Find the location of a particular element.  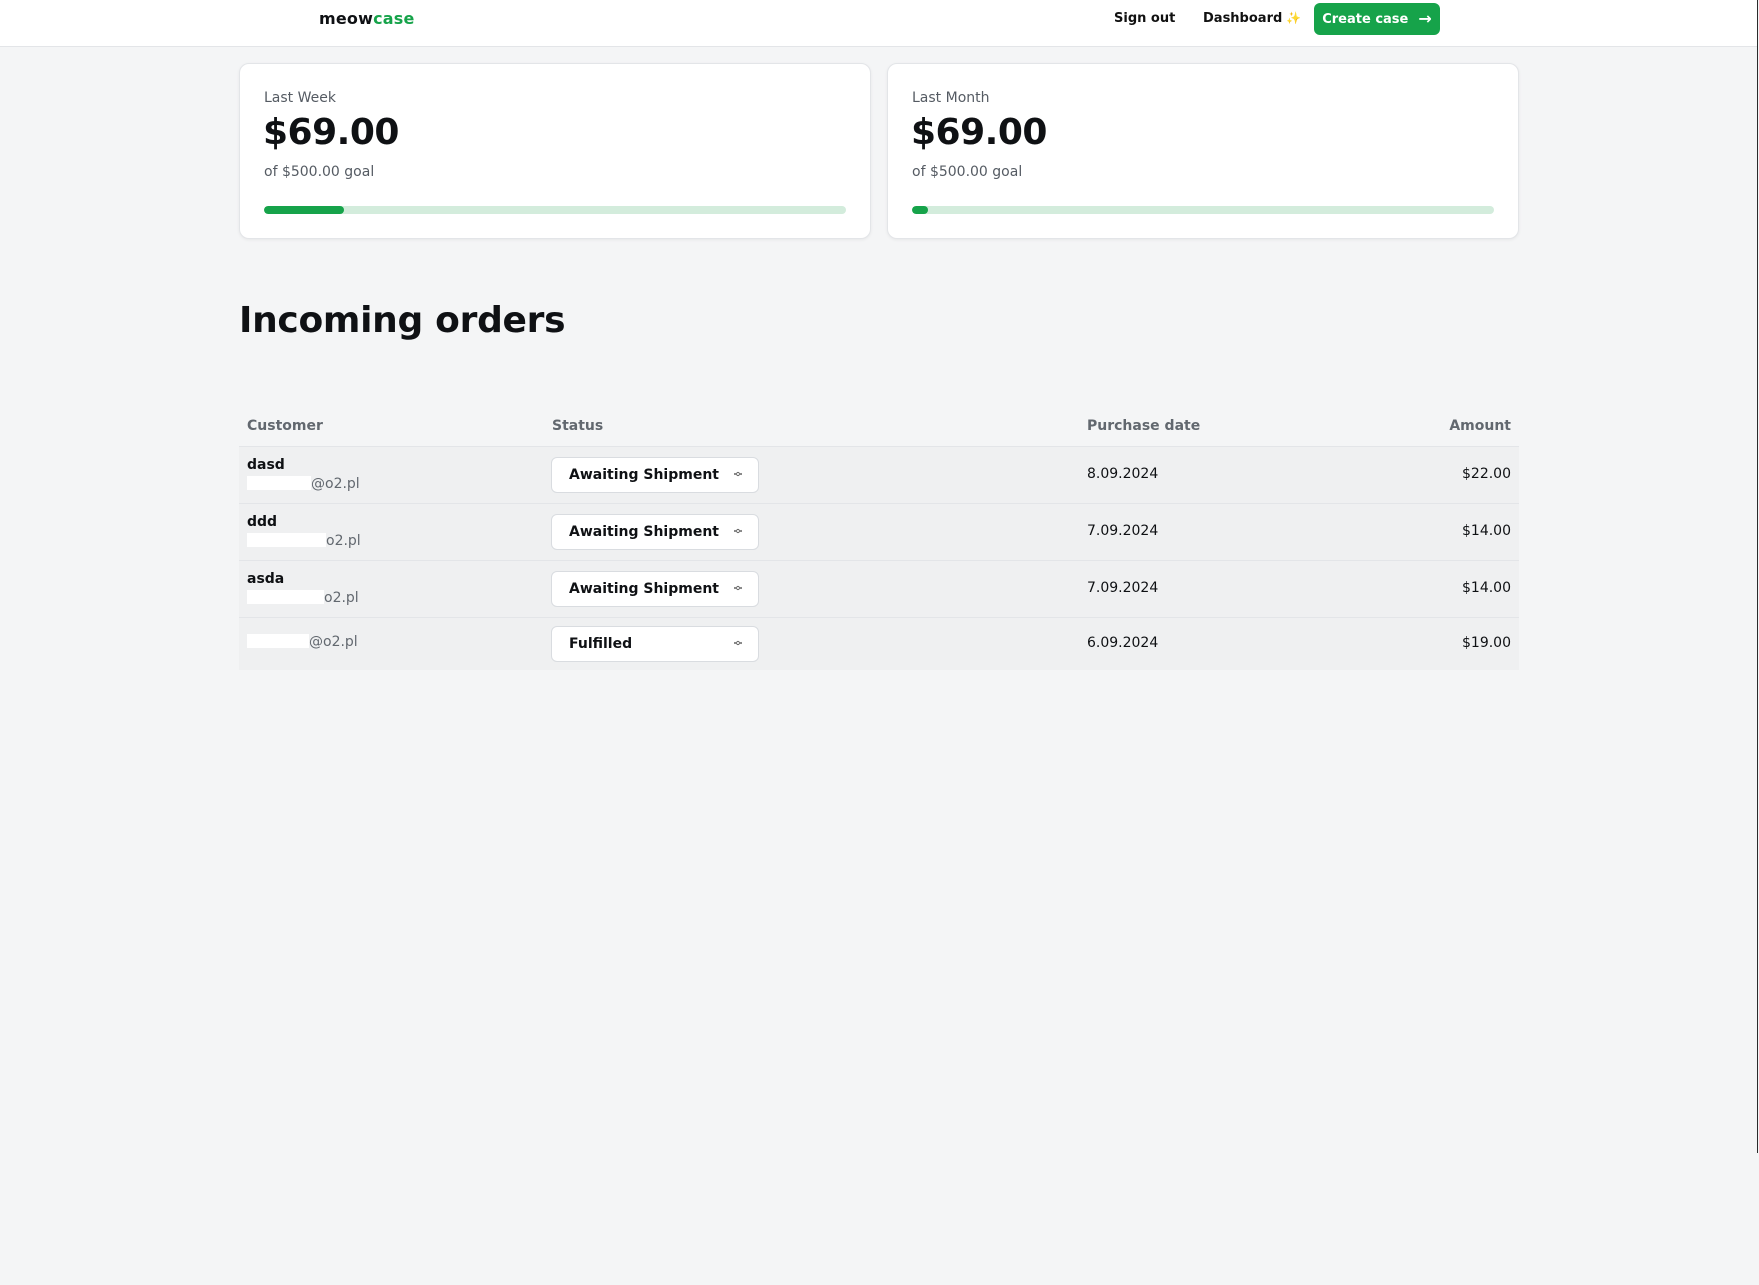

stat-card-last-week: Last Week $69.00 of $500.00 goal is located at coordinates (555, 151).